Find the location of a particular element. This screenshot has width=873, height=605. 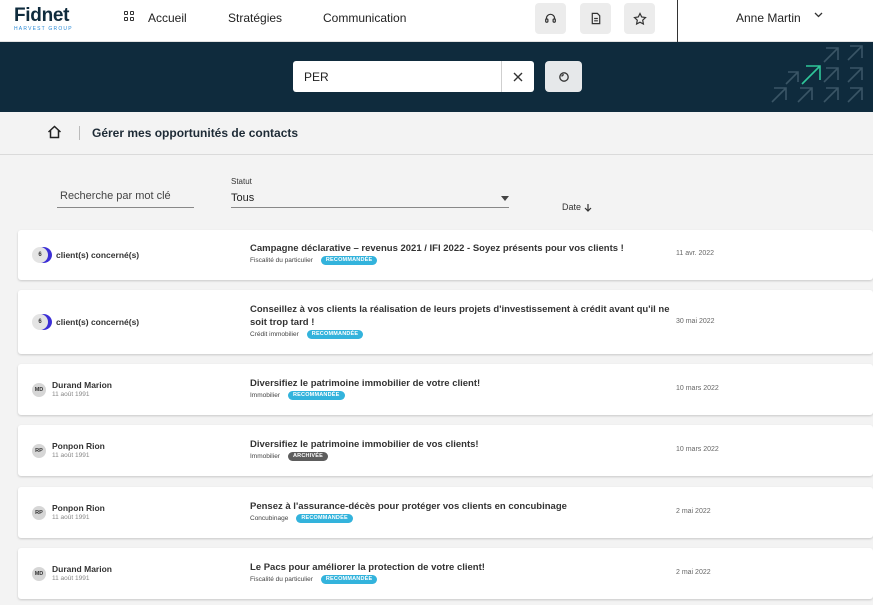

close-icon is located at coordinates (518, 76).